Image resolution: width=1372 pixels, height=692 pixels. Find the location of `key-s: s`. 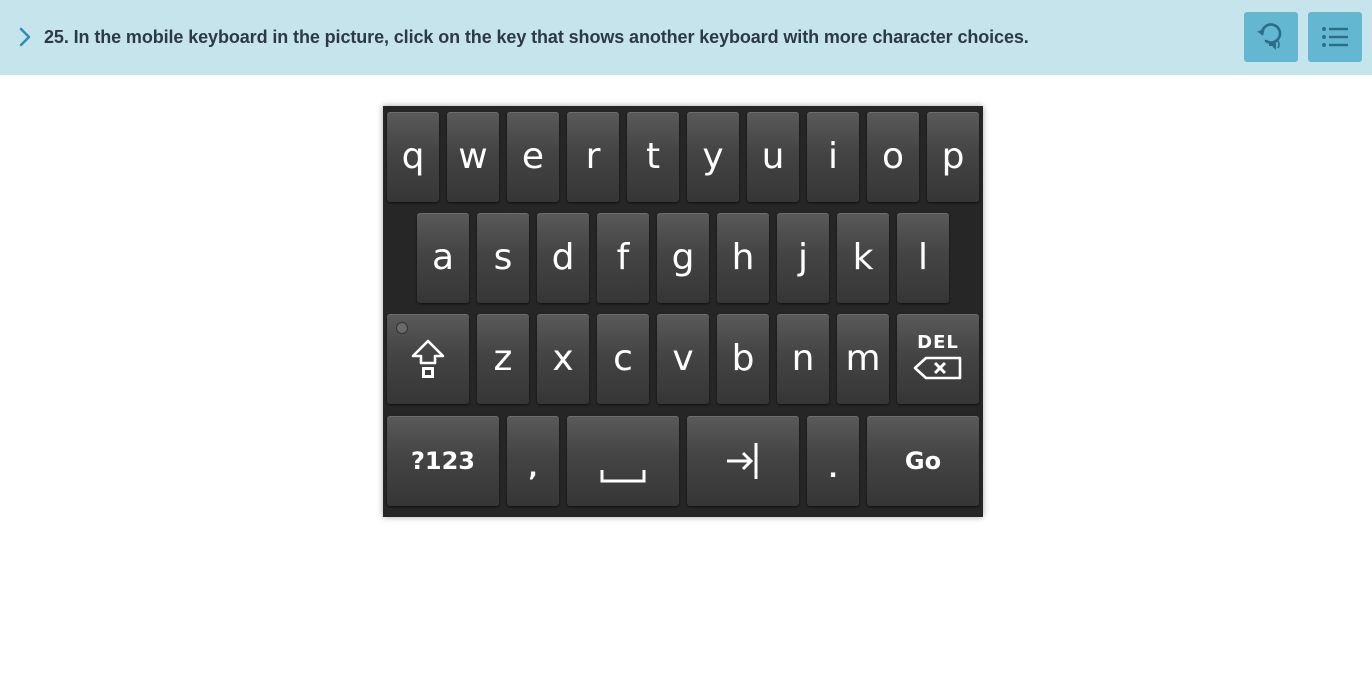

key-s: s is located at coordinates (503, 258).